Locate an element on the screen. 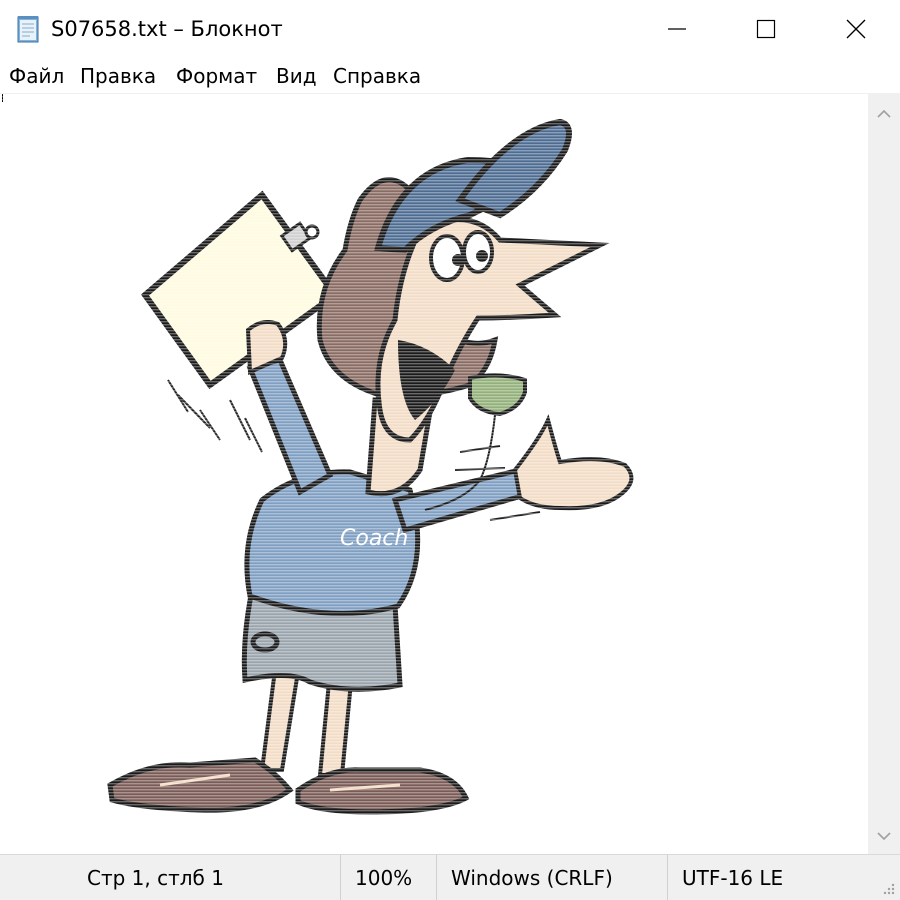 The width and height of the screenshot is (900, 900). shirt-text: Coach is located at coordinates (374, 538).